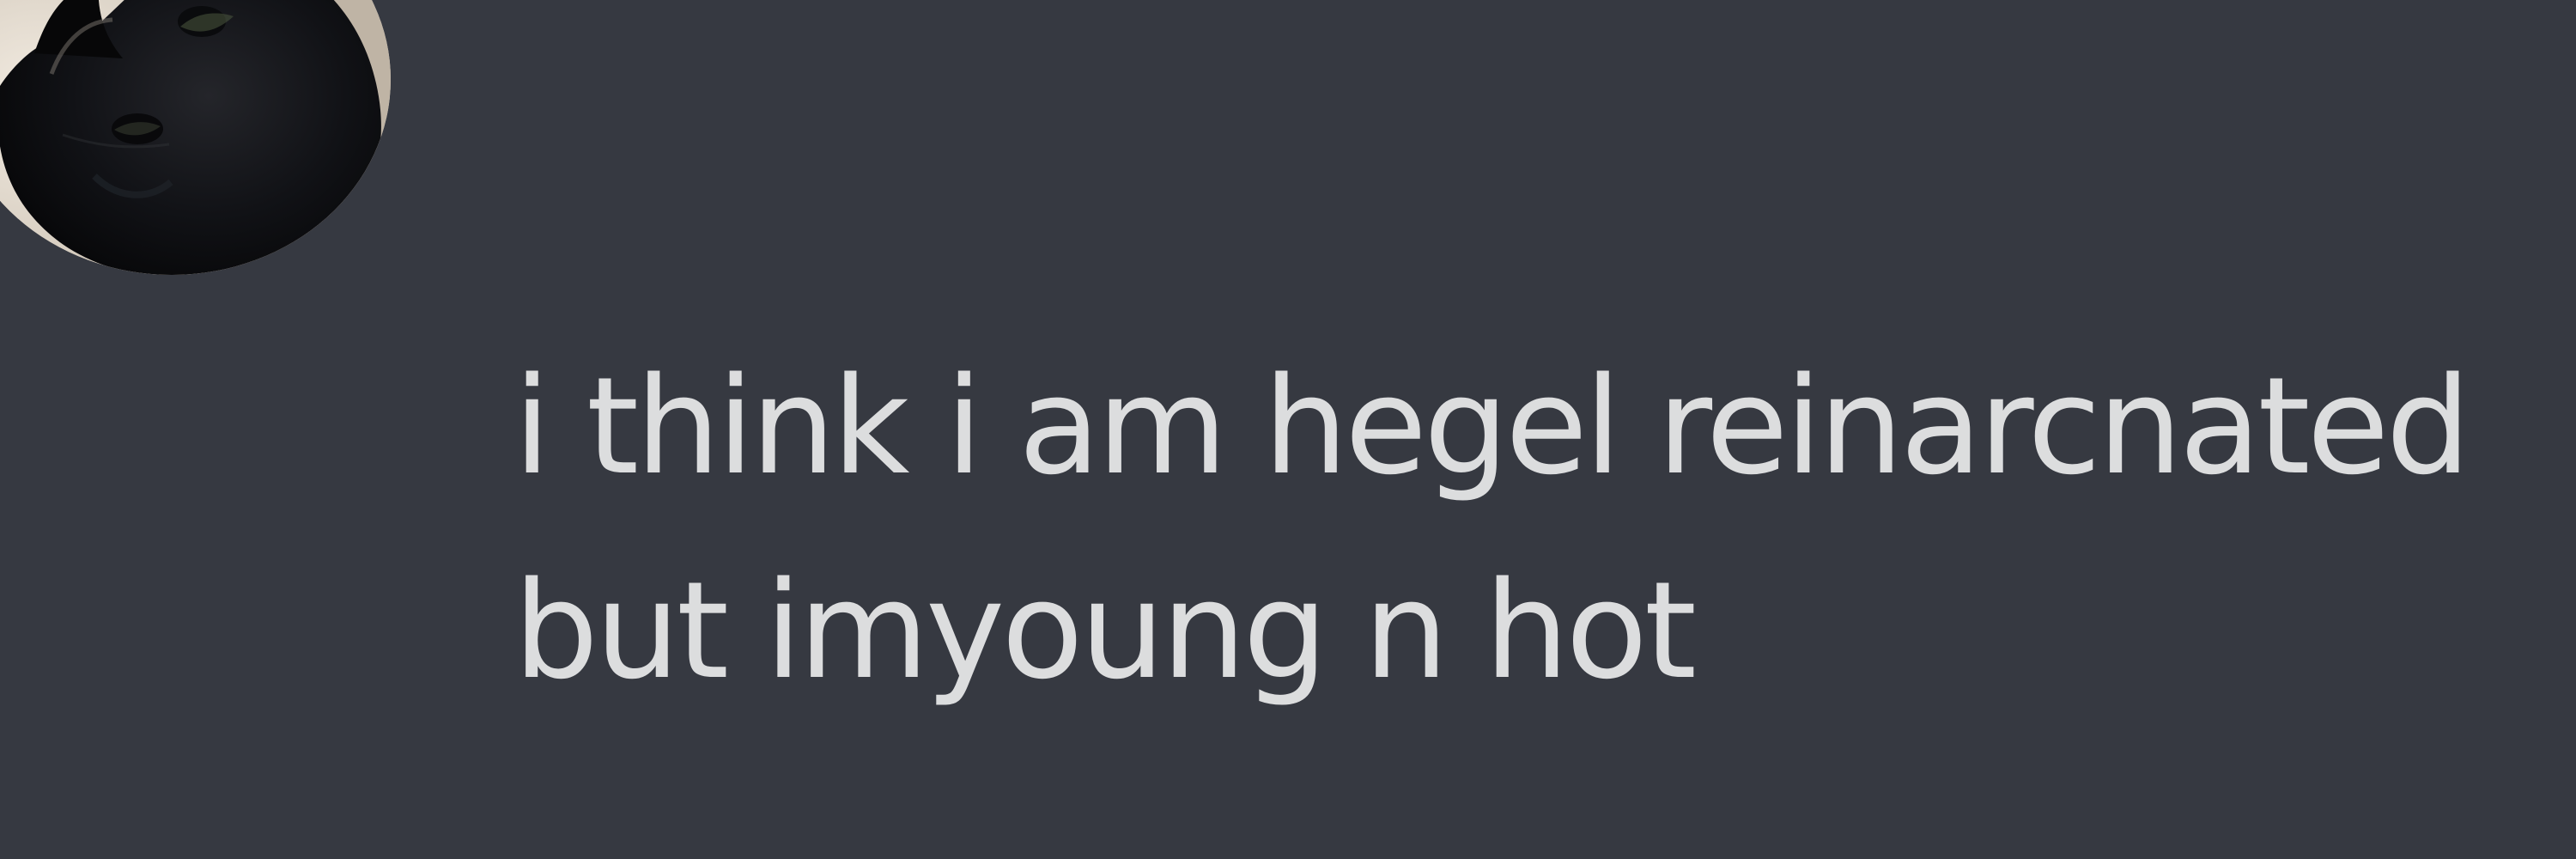  I want to click on avatar, so click(196, 137).